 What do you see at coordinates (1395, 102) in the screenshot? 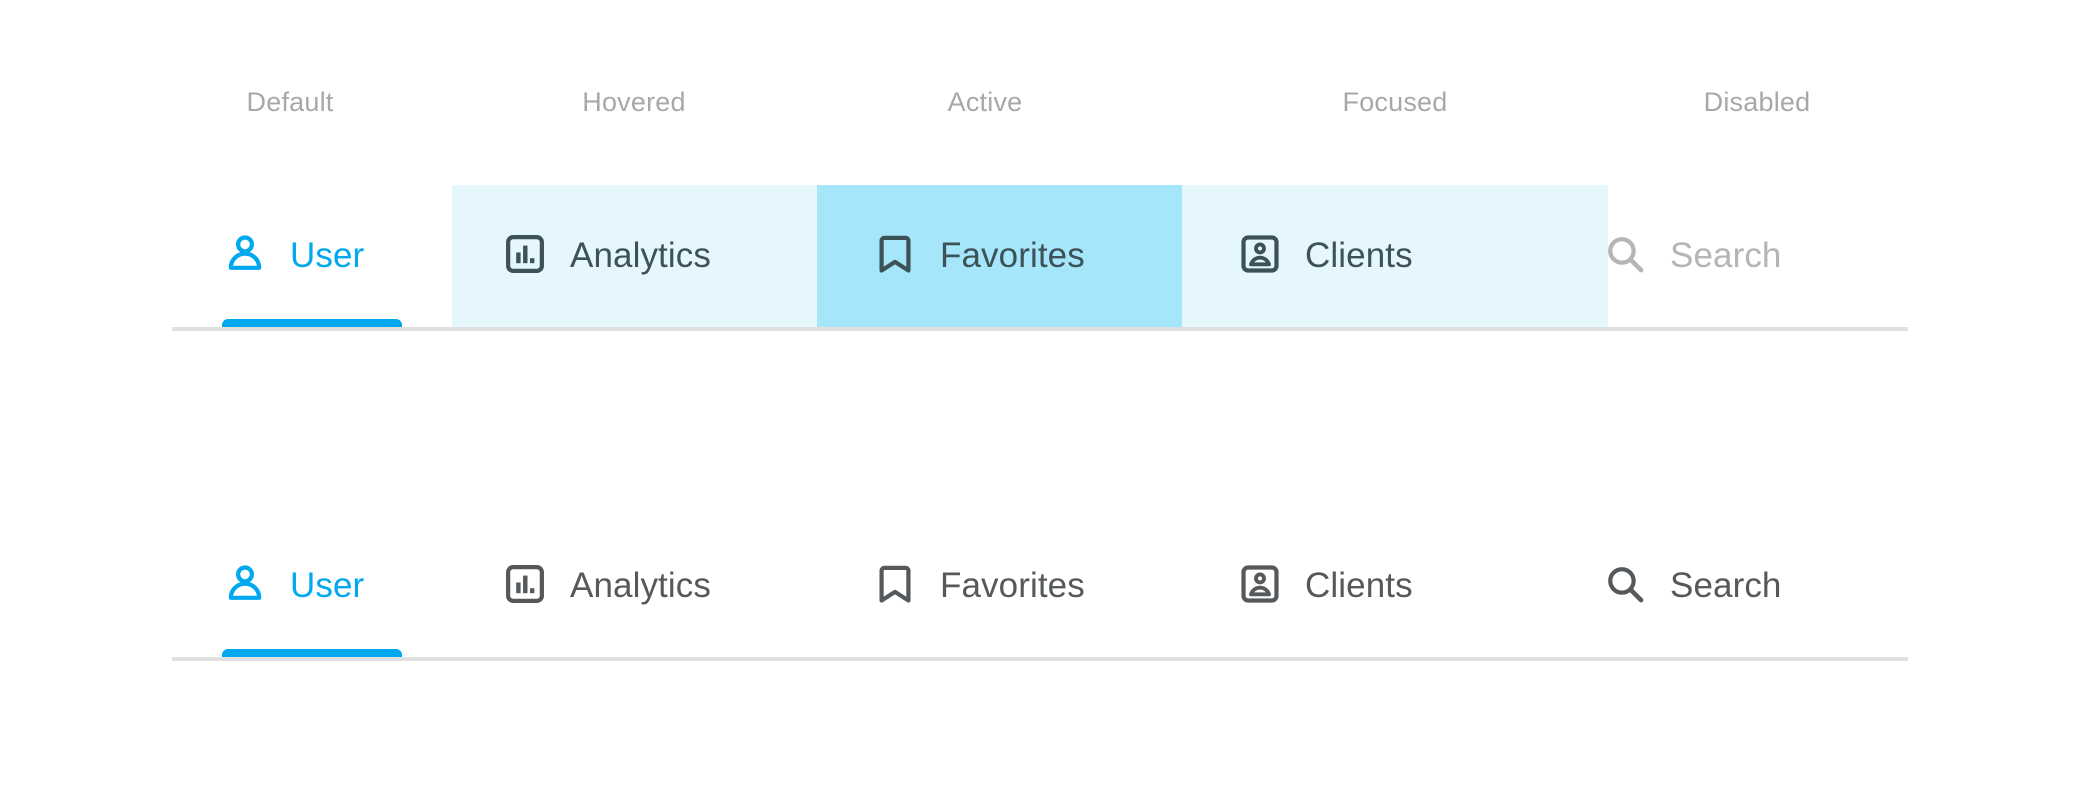
I see `state-label-focused: Focused` at bounding box center [1395, 102].